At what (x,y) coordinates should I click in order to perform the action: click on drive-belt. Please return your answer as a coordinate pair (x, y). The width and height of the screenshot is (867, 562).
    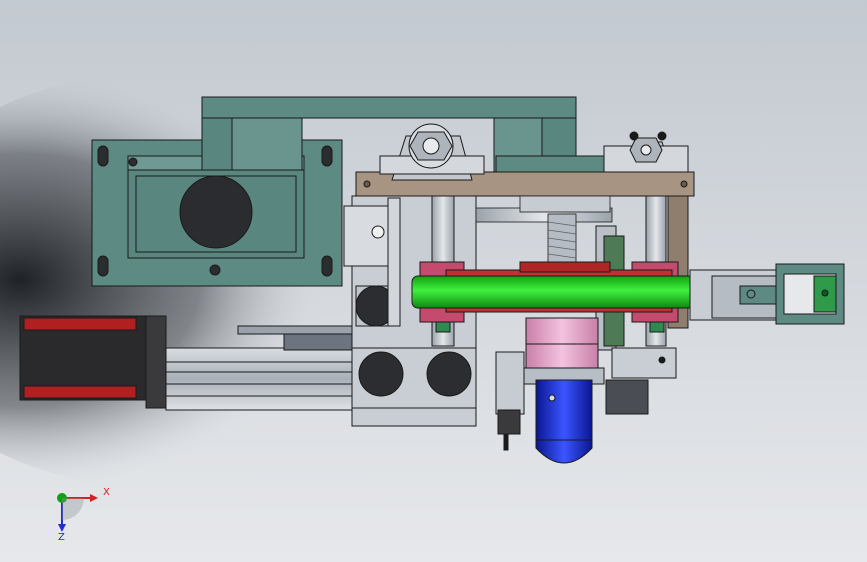
    Looking at the image, I should click on (561, 292).